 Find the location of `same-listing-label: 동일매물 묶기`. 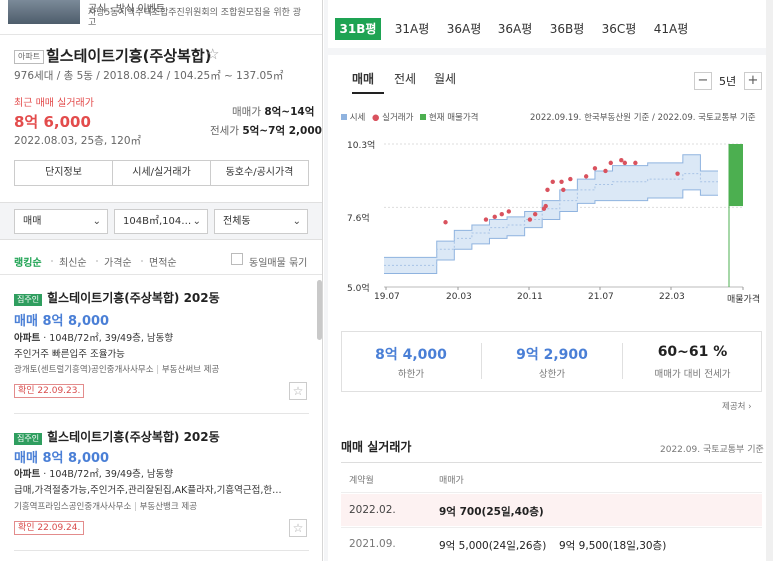

same-listing-label: 동일매물 묶기 is located at coordinates (278, 263).